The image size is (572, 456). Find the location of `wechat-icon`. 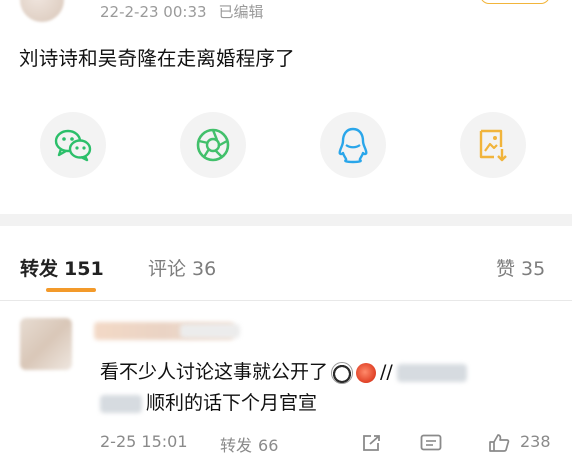

wechat-icon is located at coordinates (73, 145).